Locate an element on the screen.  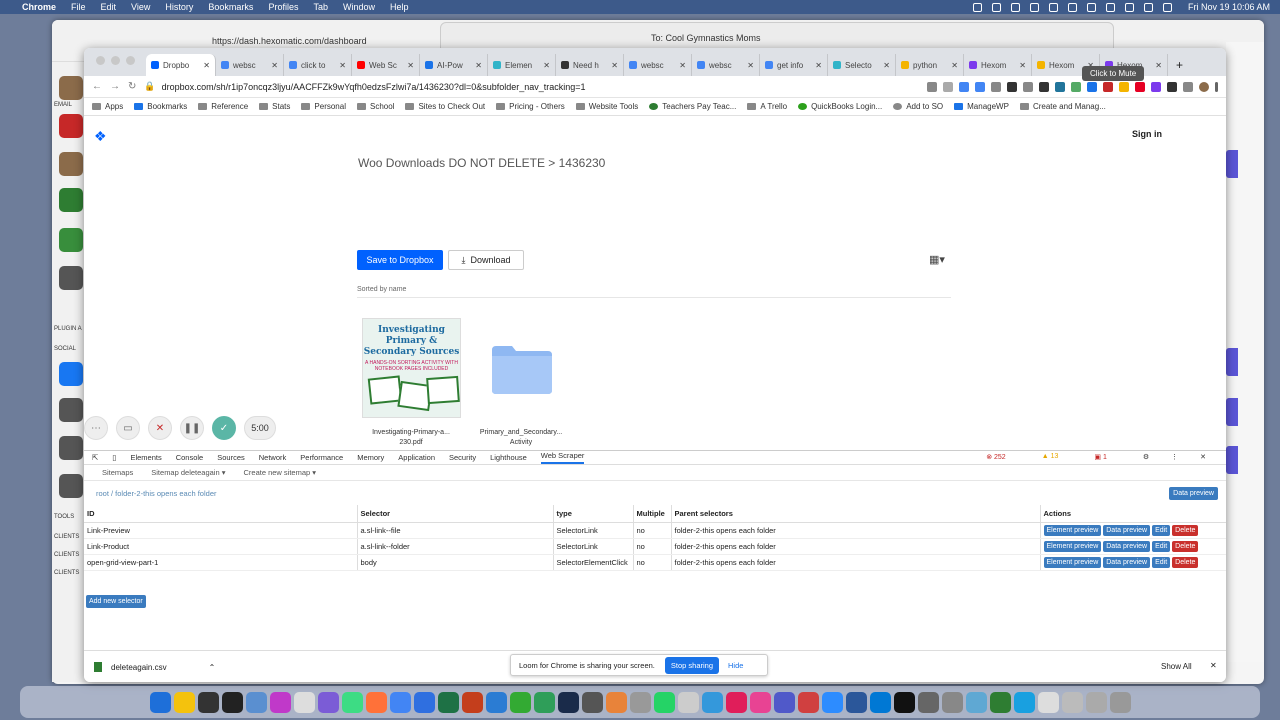
finish-recording-icon: ✓ is located at coordinates (224, 428).